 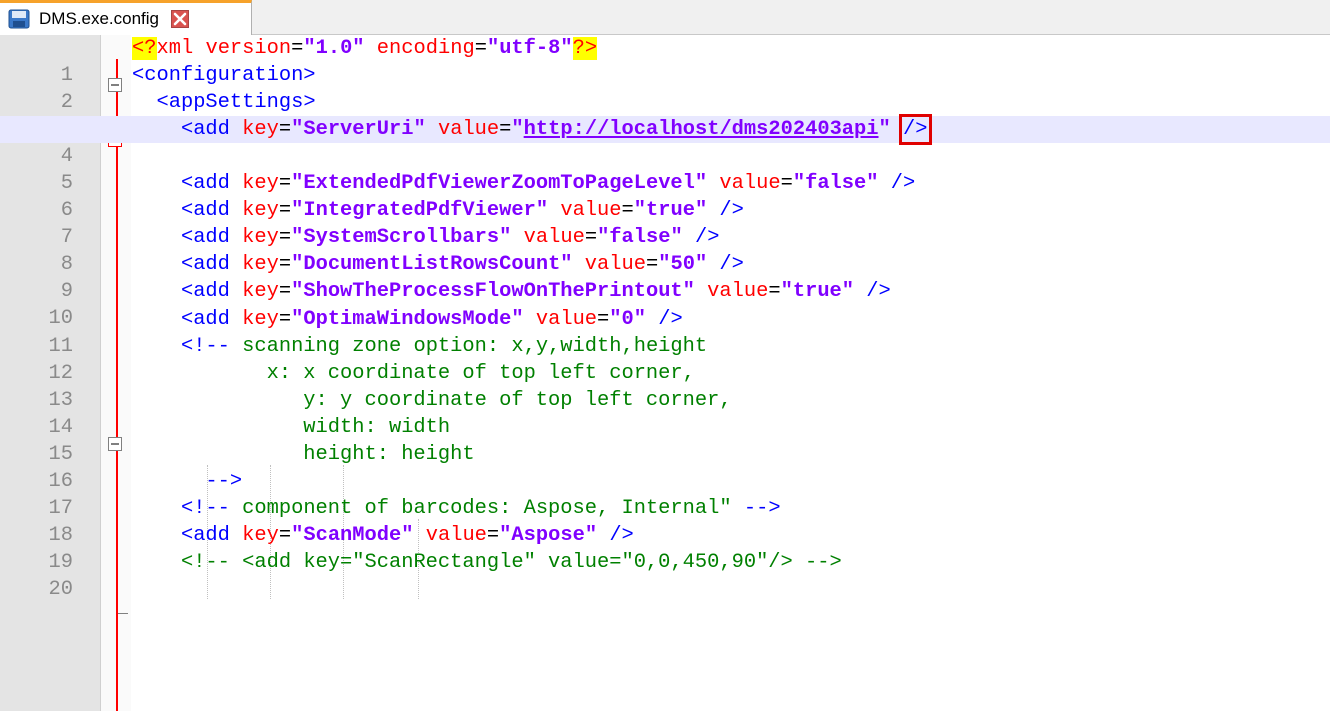 I want to click on setting-value: "Aspose", so click(x=548, y=535).